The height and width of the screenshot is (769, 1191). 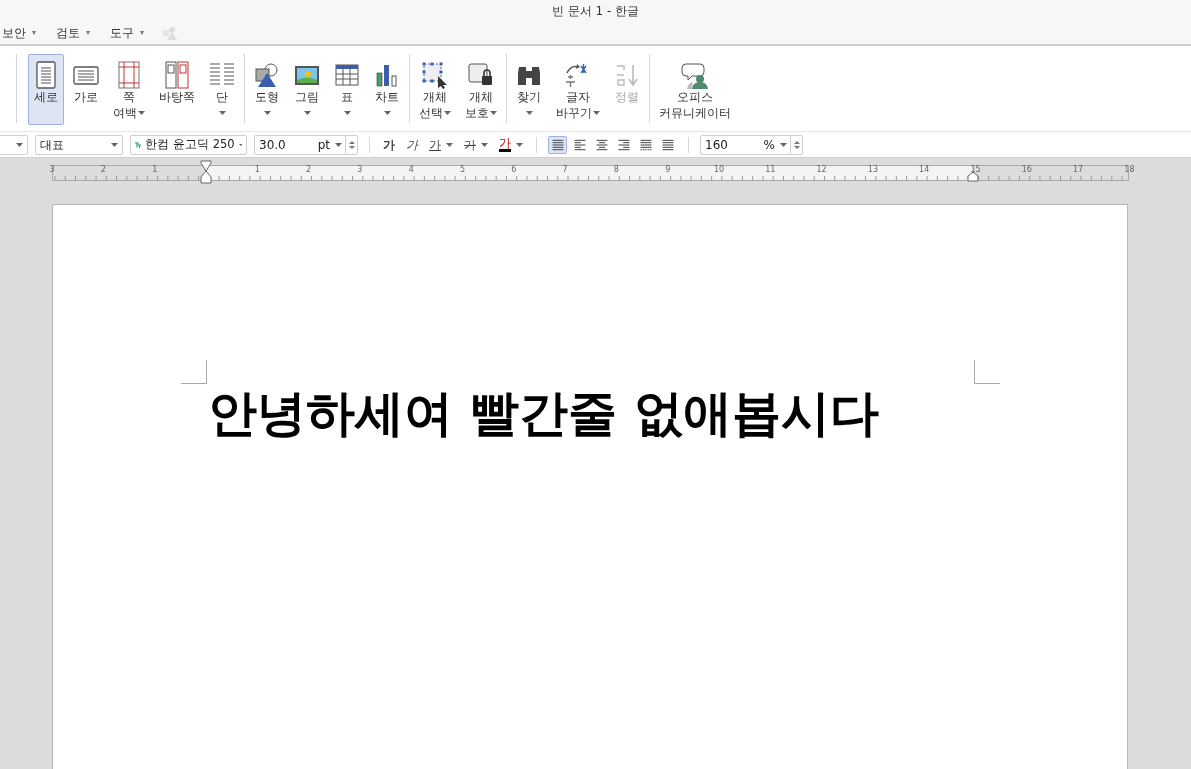 I want to click on ruler-label: 12, so click(x=821, y=170).